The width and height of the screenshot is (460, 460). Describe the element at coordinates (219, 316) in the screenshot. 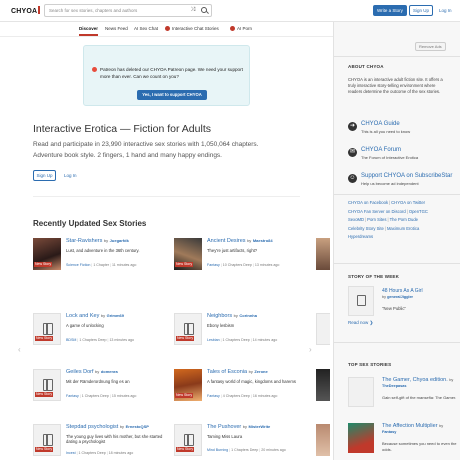

I see `story-title: Neighbors` at that location.